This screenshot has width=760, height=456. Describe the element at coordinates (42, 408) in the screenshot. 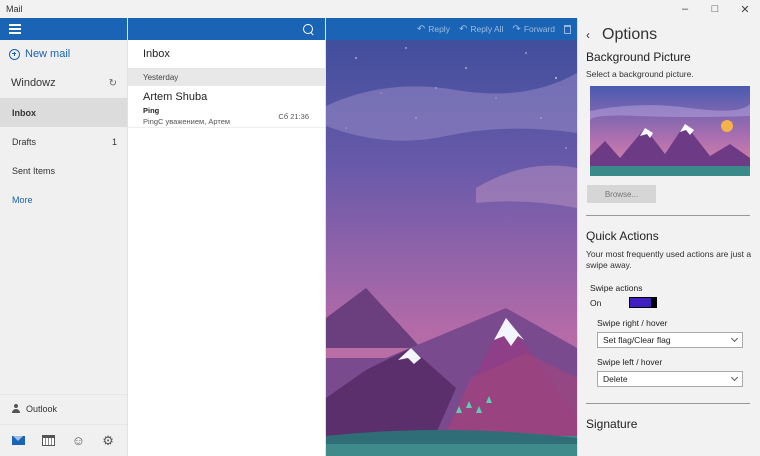

I see `outlook-label: Outlook` at that location.